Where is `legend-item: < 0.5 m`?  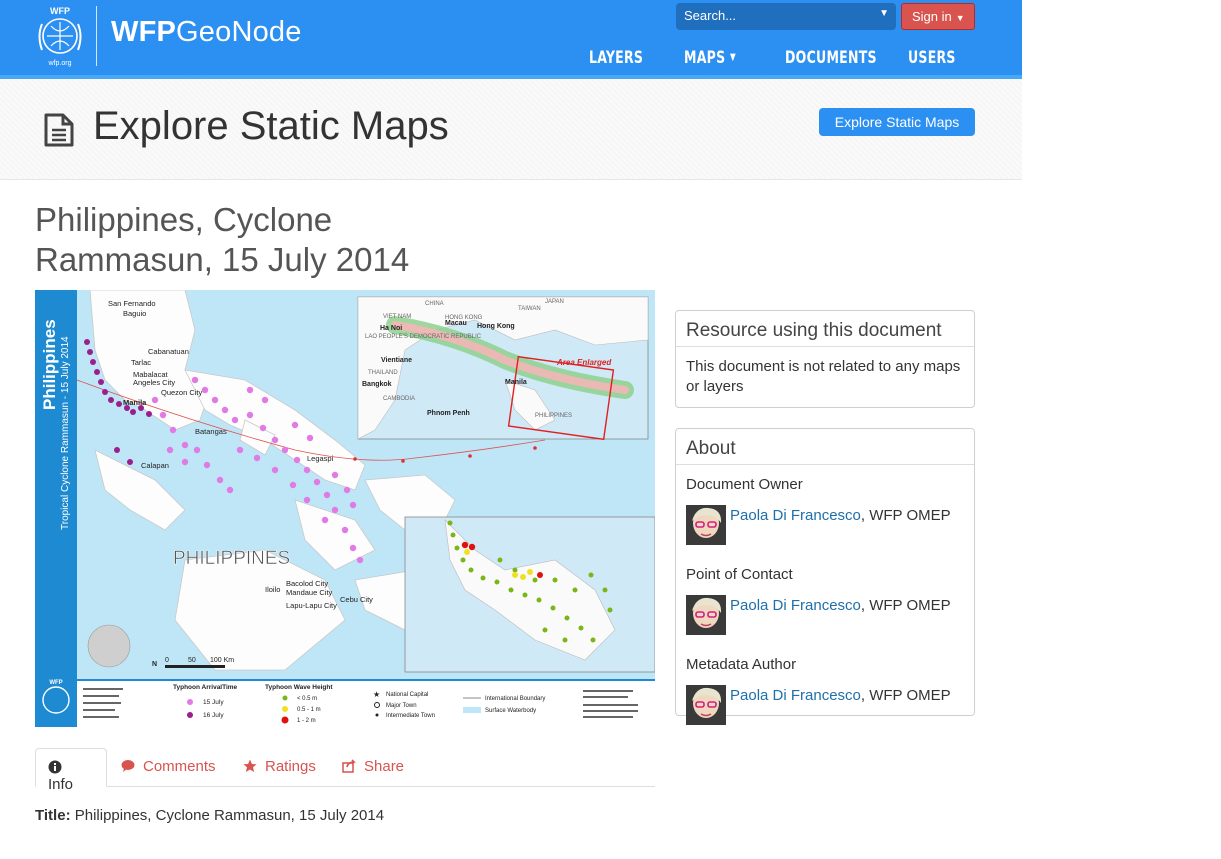 legend-item: < 0.5 m is located at coordinates (307, 699).